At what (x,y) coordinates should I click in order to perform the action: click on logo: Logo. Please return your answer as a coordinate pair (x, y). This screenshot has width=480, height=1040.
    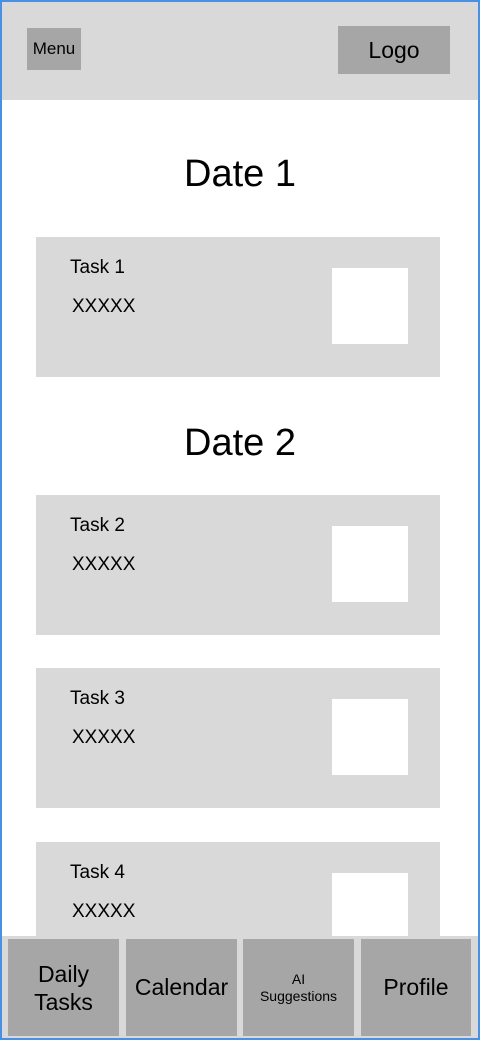
    Looking at the image, I should click on (394, 50).